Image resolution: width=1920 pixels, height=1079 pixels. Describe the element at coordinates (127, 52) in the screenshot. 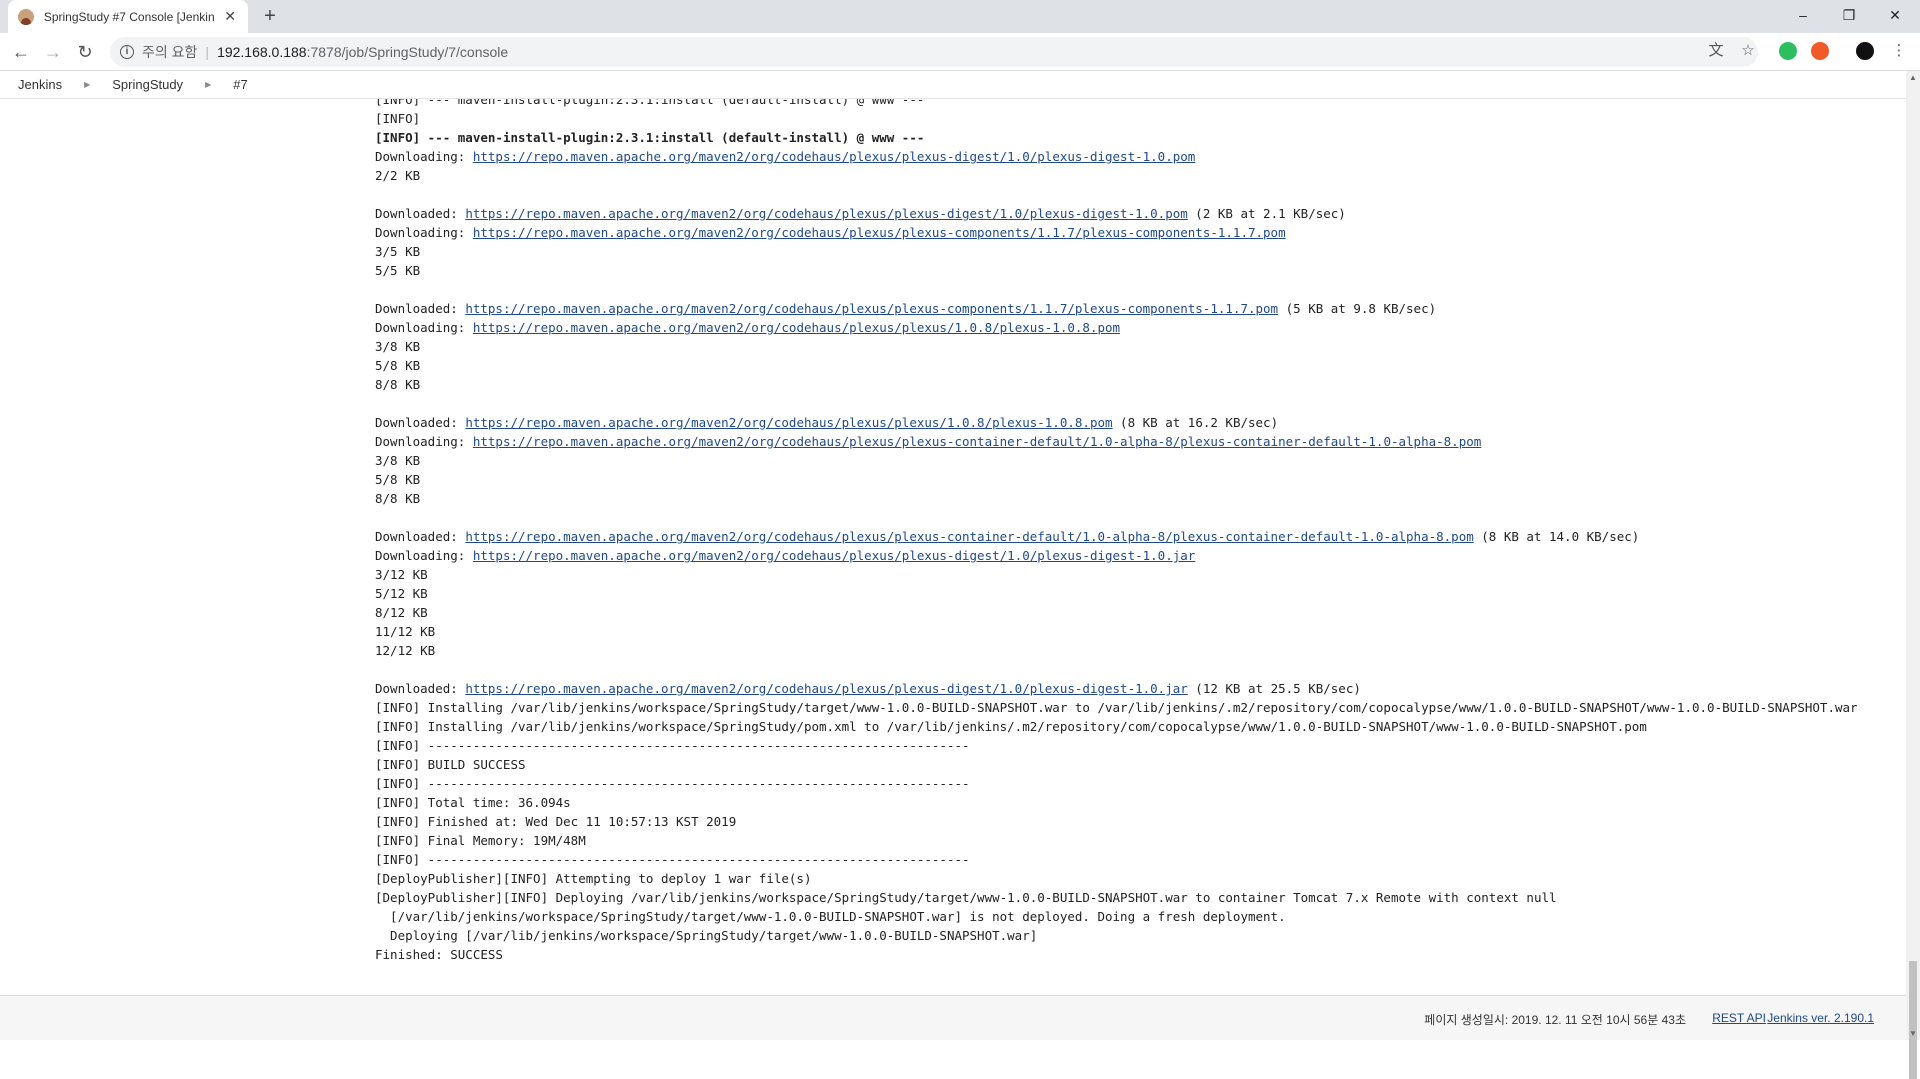

I see `info-icon: i` at that location.